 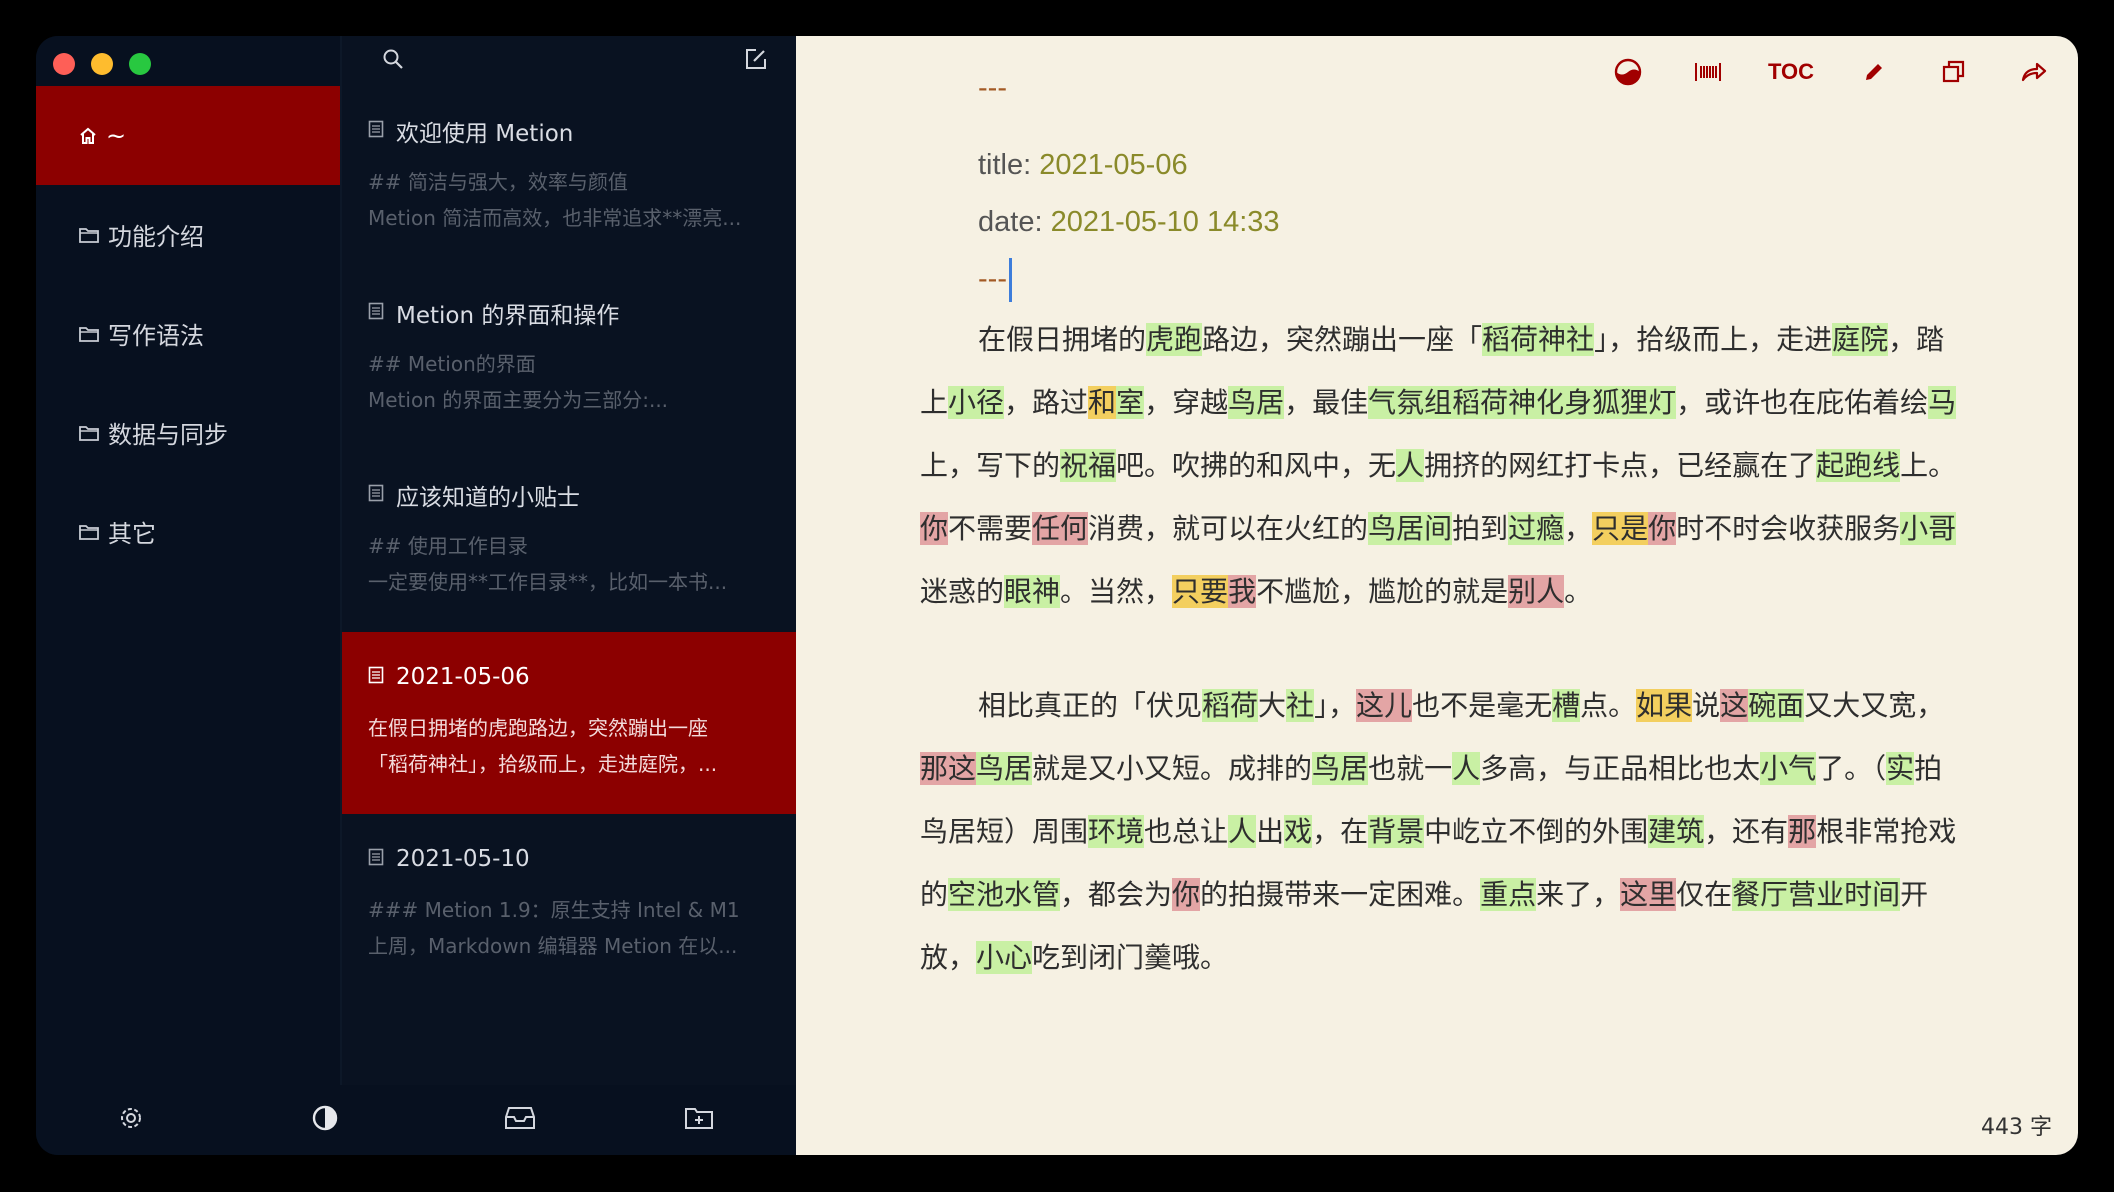 What do you see at coordinates (990, 465) in the screenshot?
I see `text-run: 上，写下的` at bounding box center [990, 465].